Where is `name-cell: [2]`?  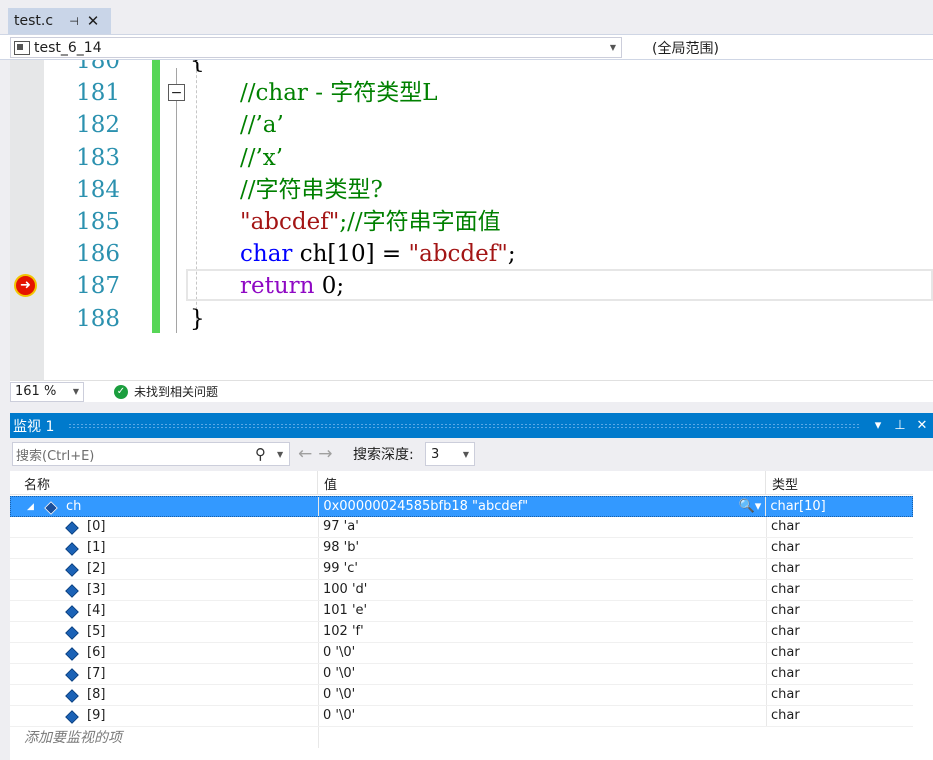 name-cell: [2] is located at coordinates (164, 569).